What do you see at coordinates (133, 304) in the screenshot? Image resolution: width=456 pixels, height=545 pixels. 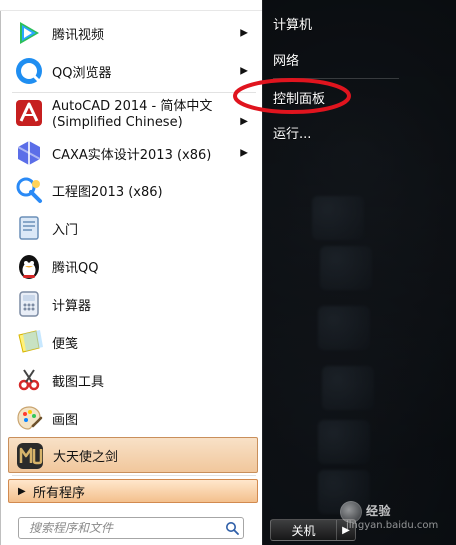 I see `start-item-calculator: 计算器` at bounding box center [133, 304].